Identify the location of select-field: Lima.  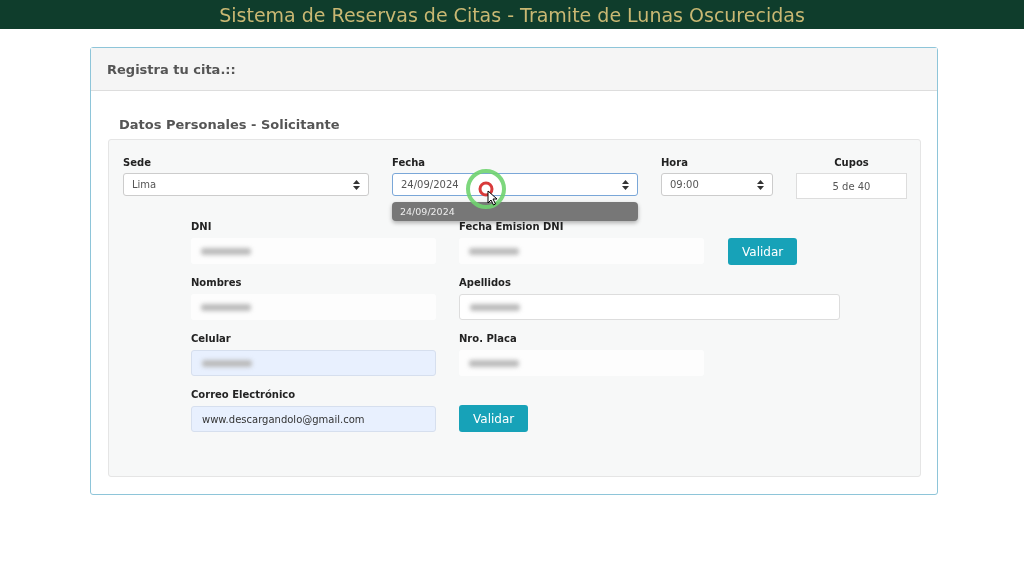
(246, 184).